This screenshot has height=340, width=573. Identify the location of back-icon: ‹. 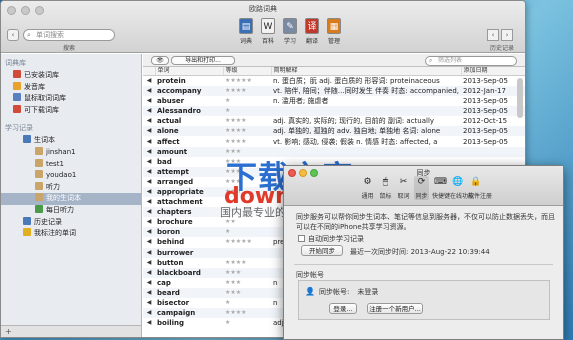
(13, 35).